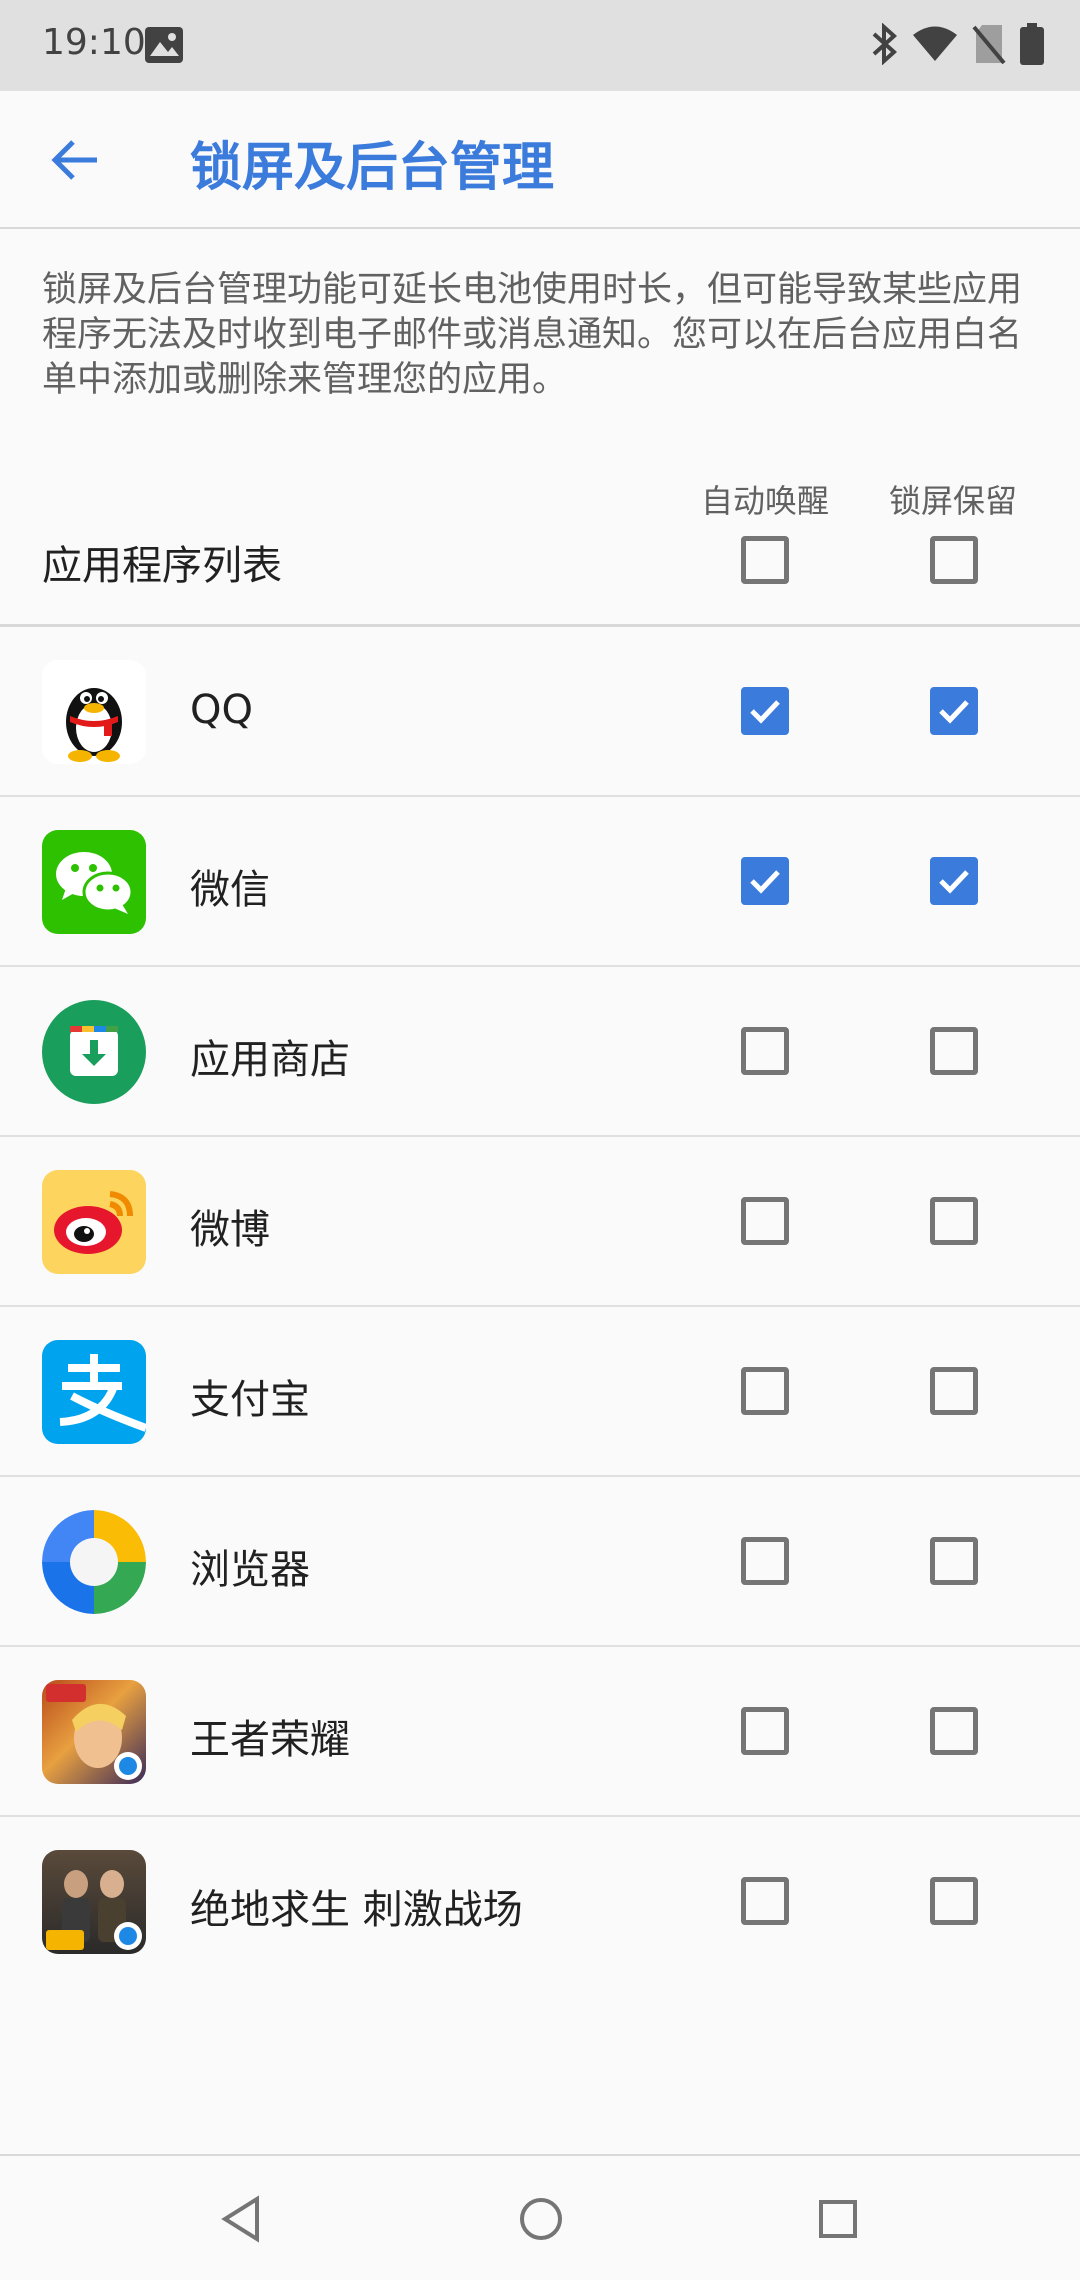  I want to click on back-button, so click(75, 160).